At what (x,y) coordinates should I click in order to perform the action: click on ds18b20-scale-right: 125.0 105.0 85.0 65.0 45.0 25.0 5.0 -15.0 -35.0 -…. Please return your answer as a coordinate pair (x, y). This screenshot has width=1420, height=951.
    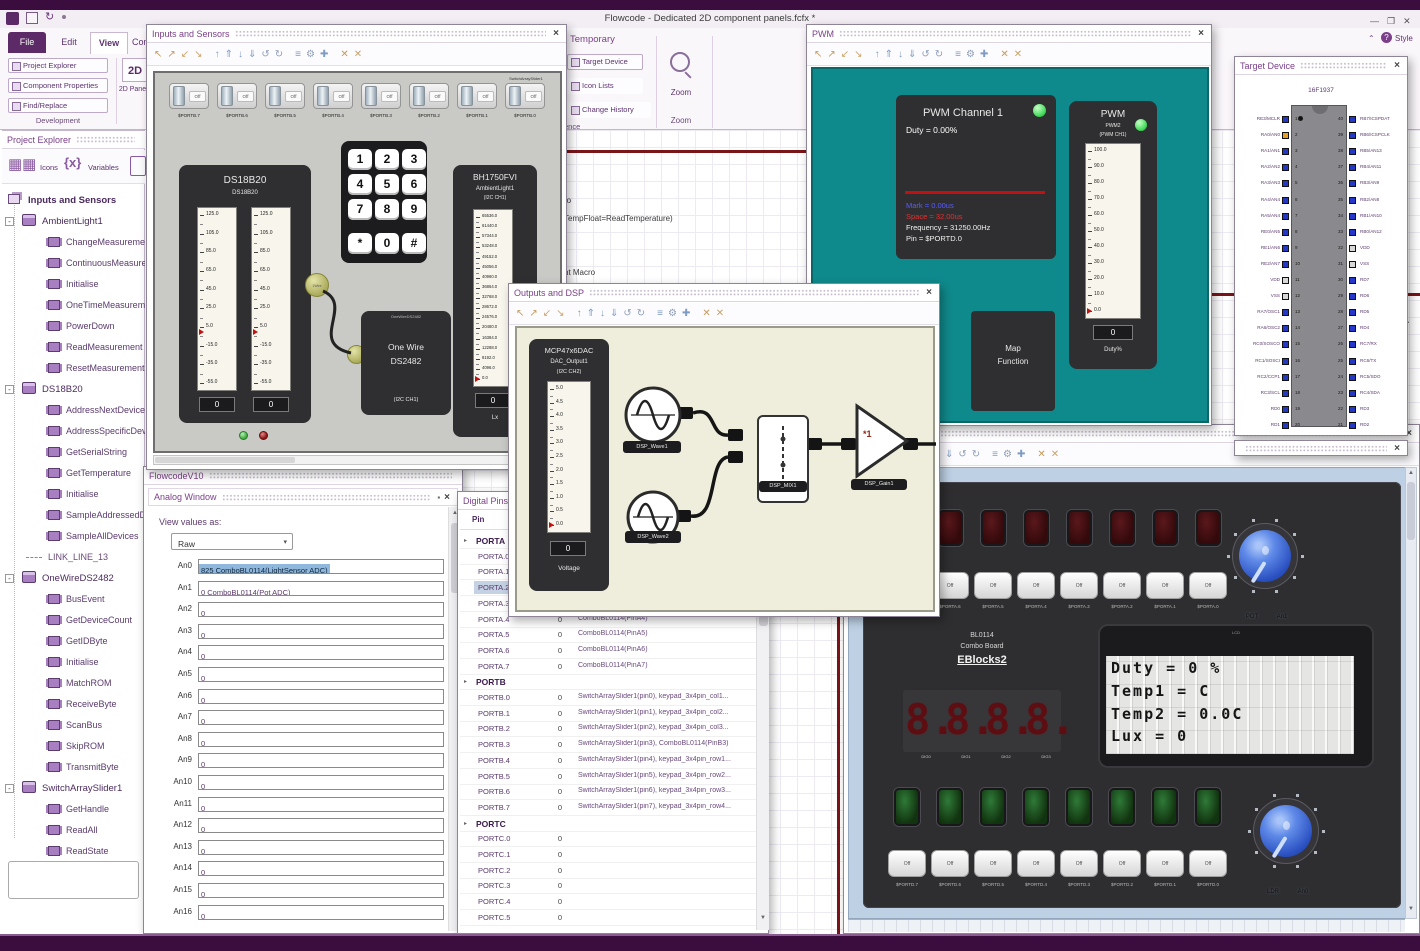
    Looking at the image, I should click on (271, 299).